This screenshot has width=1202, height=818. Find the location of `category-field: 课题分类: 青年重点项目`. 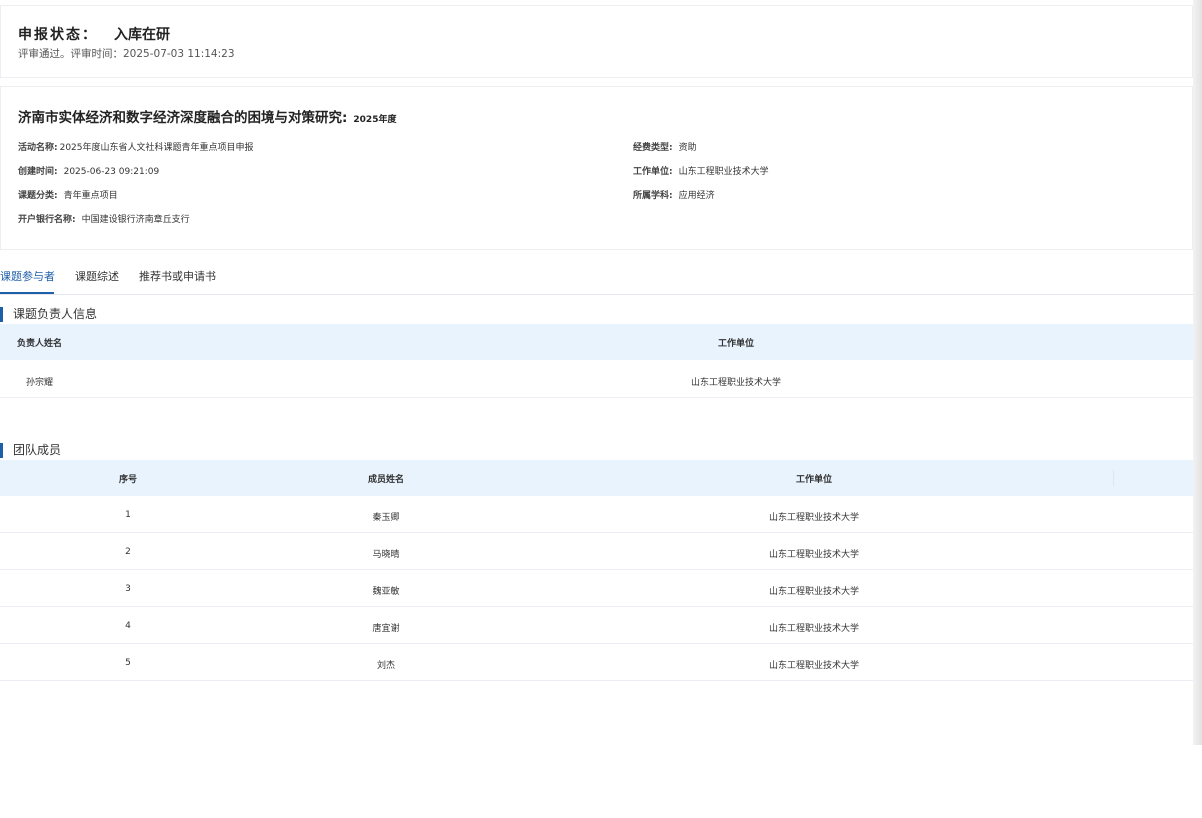

category-field: 课题分类: 青年重点项目 is located at coordinates (68, 194).